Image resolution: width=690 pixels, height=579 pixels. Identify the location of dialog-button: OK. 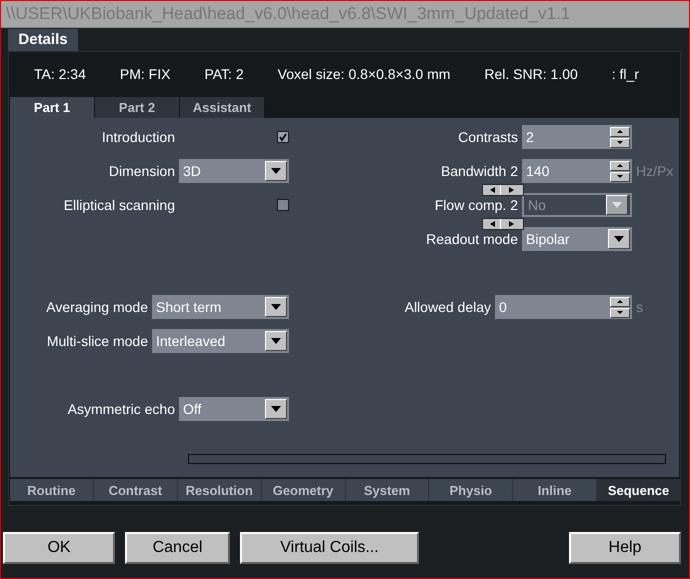
(59, 548).